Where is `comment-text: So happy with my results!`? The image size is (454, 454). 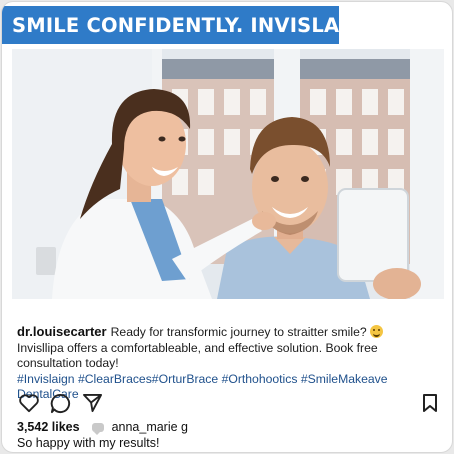 comment-text: So happy with my results! is located at coordinates (88, 443).